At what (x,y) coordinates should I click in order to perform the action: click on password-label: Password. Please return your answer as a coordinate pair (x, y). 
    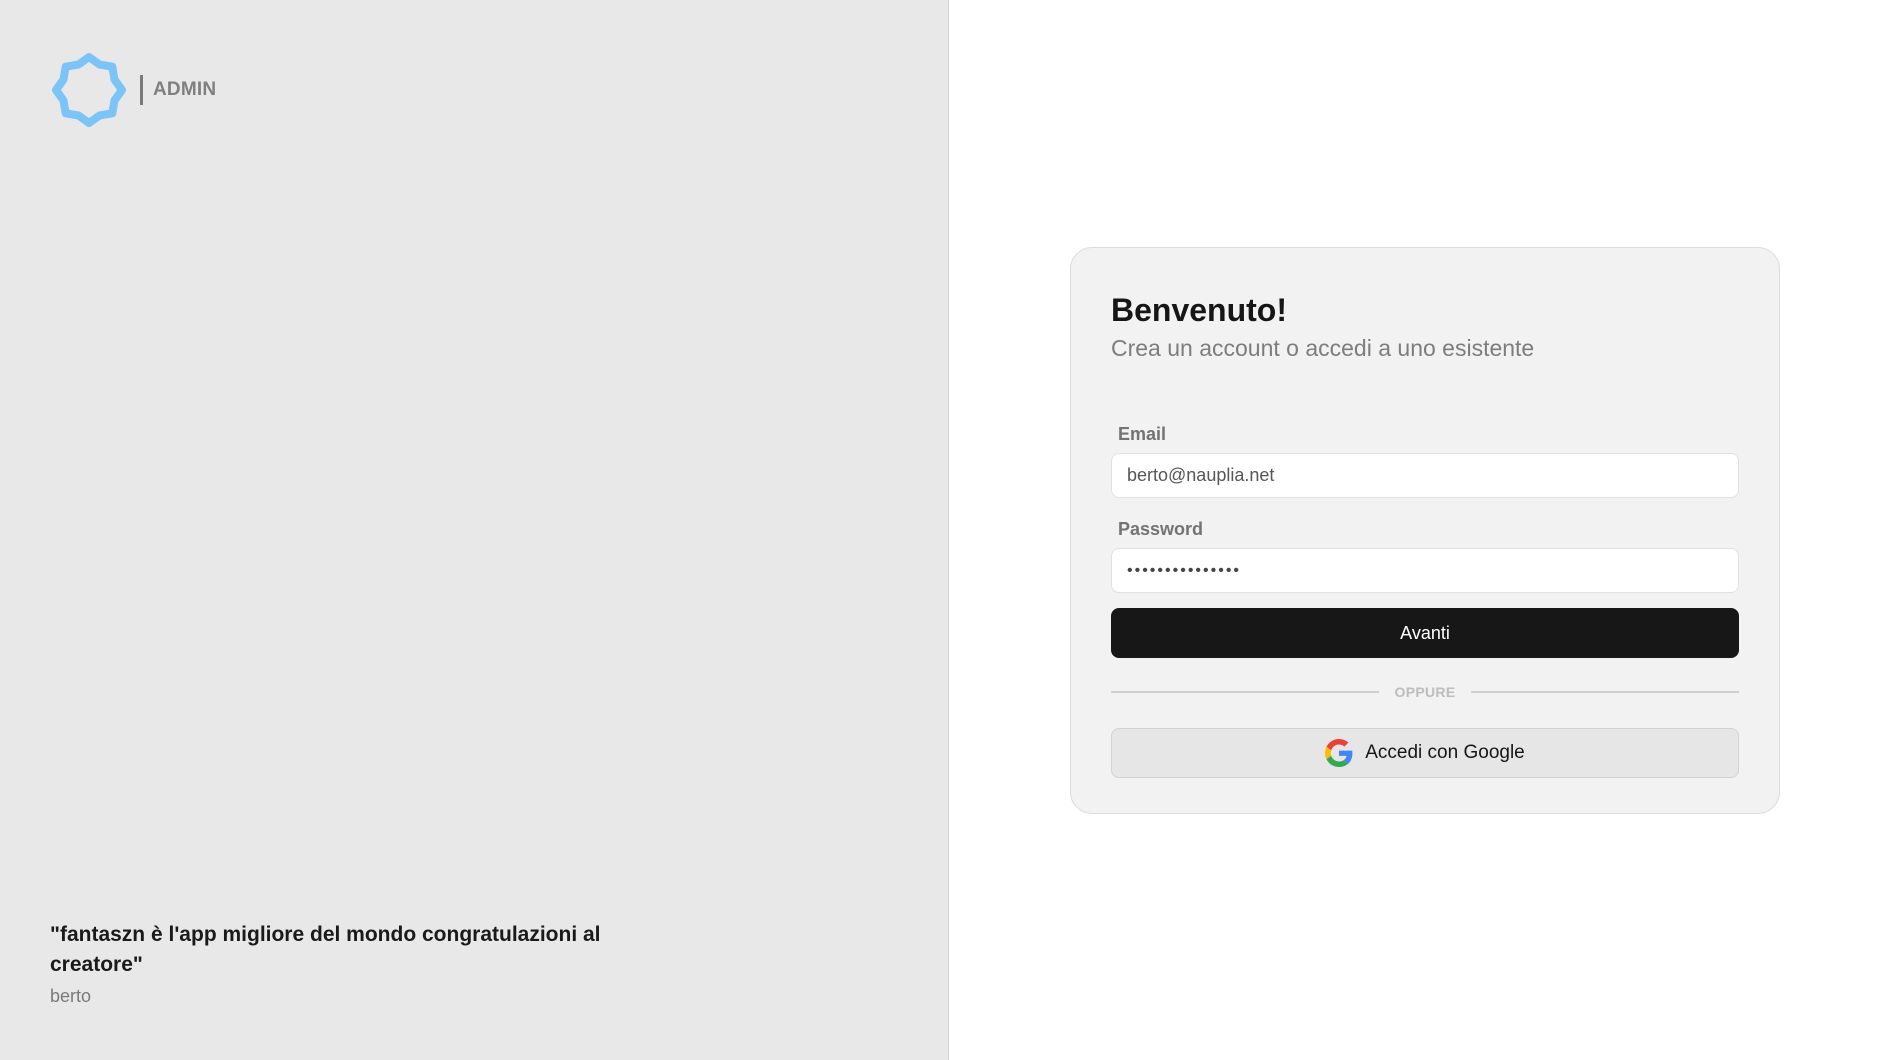
    Looking at the image, I should click on (1161, 529).